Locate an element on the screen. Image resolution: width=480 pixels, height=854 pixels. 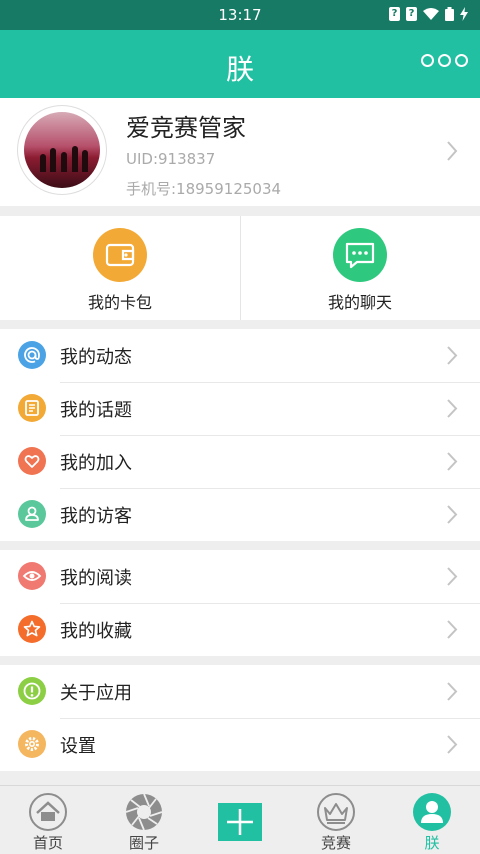
menu-group: 关于应用 设置 is located at coordinates (240, 718).